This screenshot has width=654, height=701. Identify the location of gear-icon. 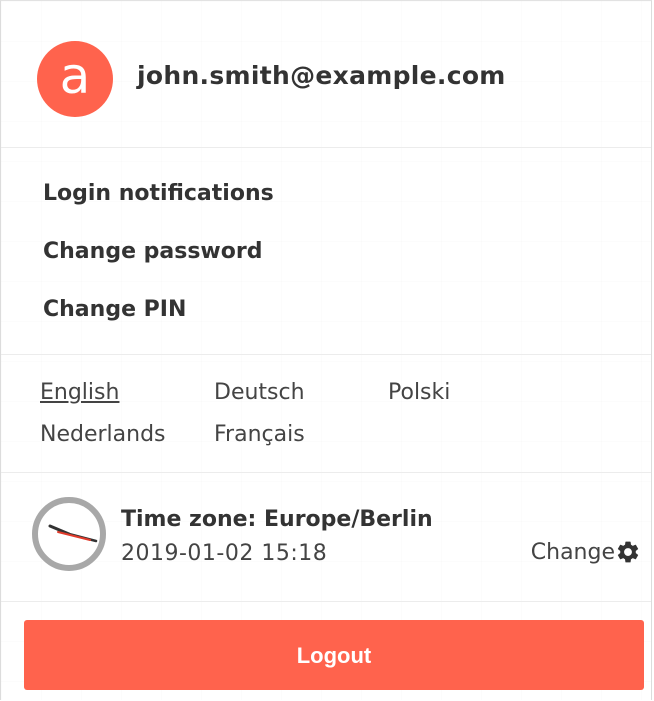
(628, 552).